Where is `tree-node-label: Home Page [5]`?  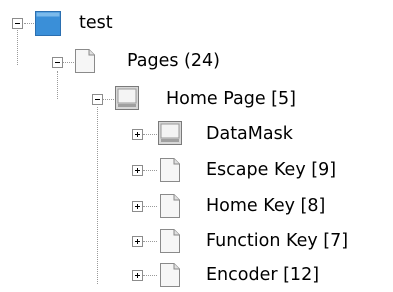
tree-node-label: Home Page [5] is located at coordinates (231, 99).